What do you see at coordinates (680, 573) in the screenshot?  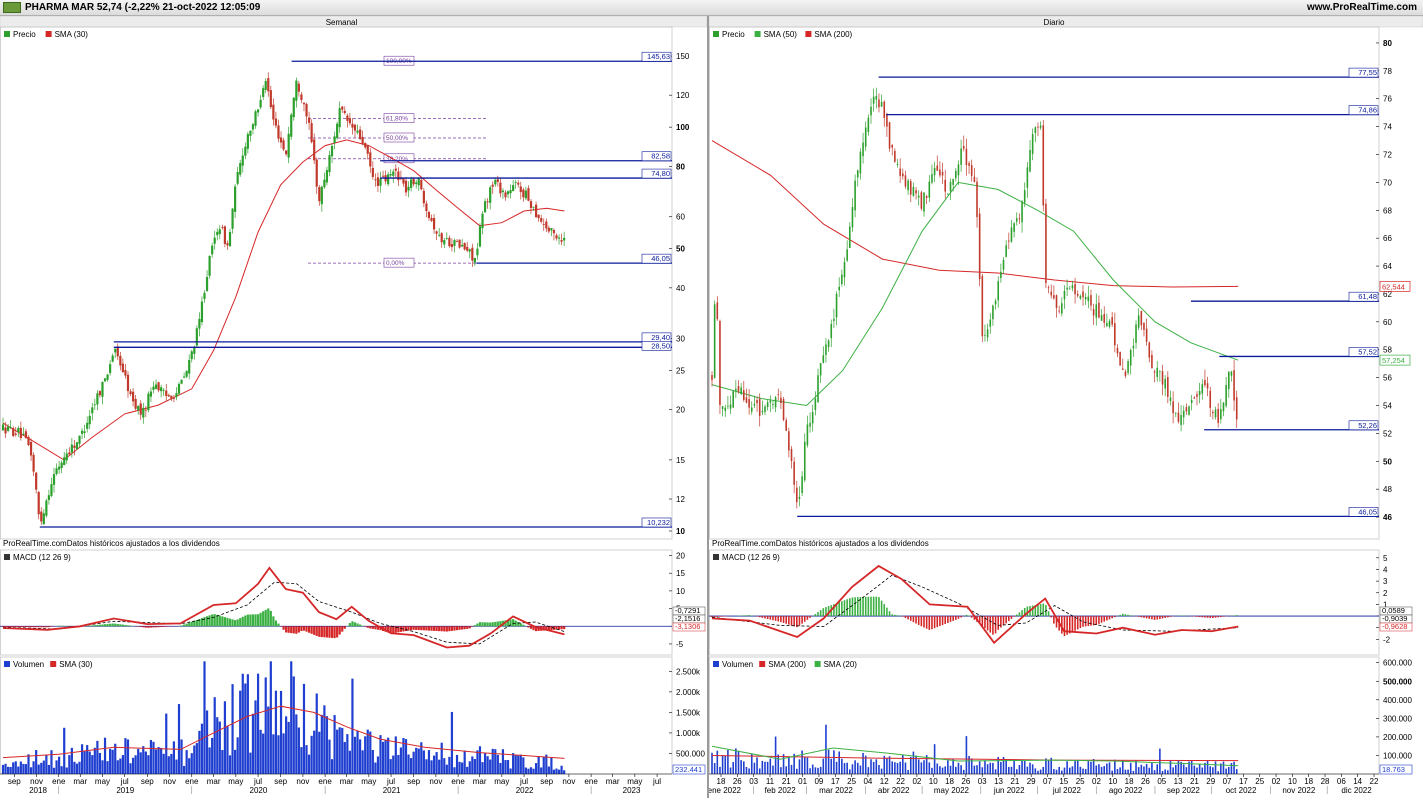 I see `macd-tick-label: 15` at bounding box center [680, 573].